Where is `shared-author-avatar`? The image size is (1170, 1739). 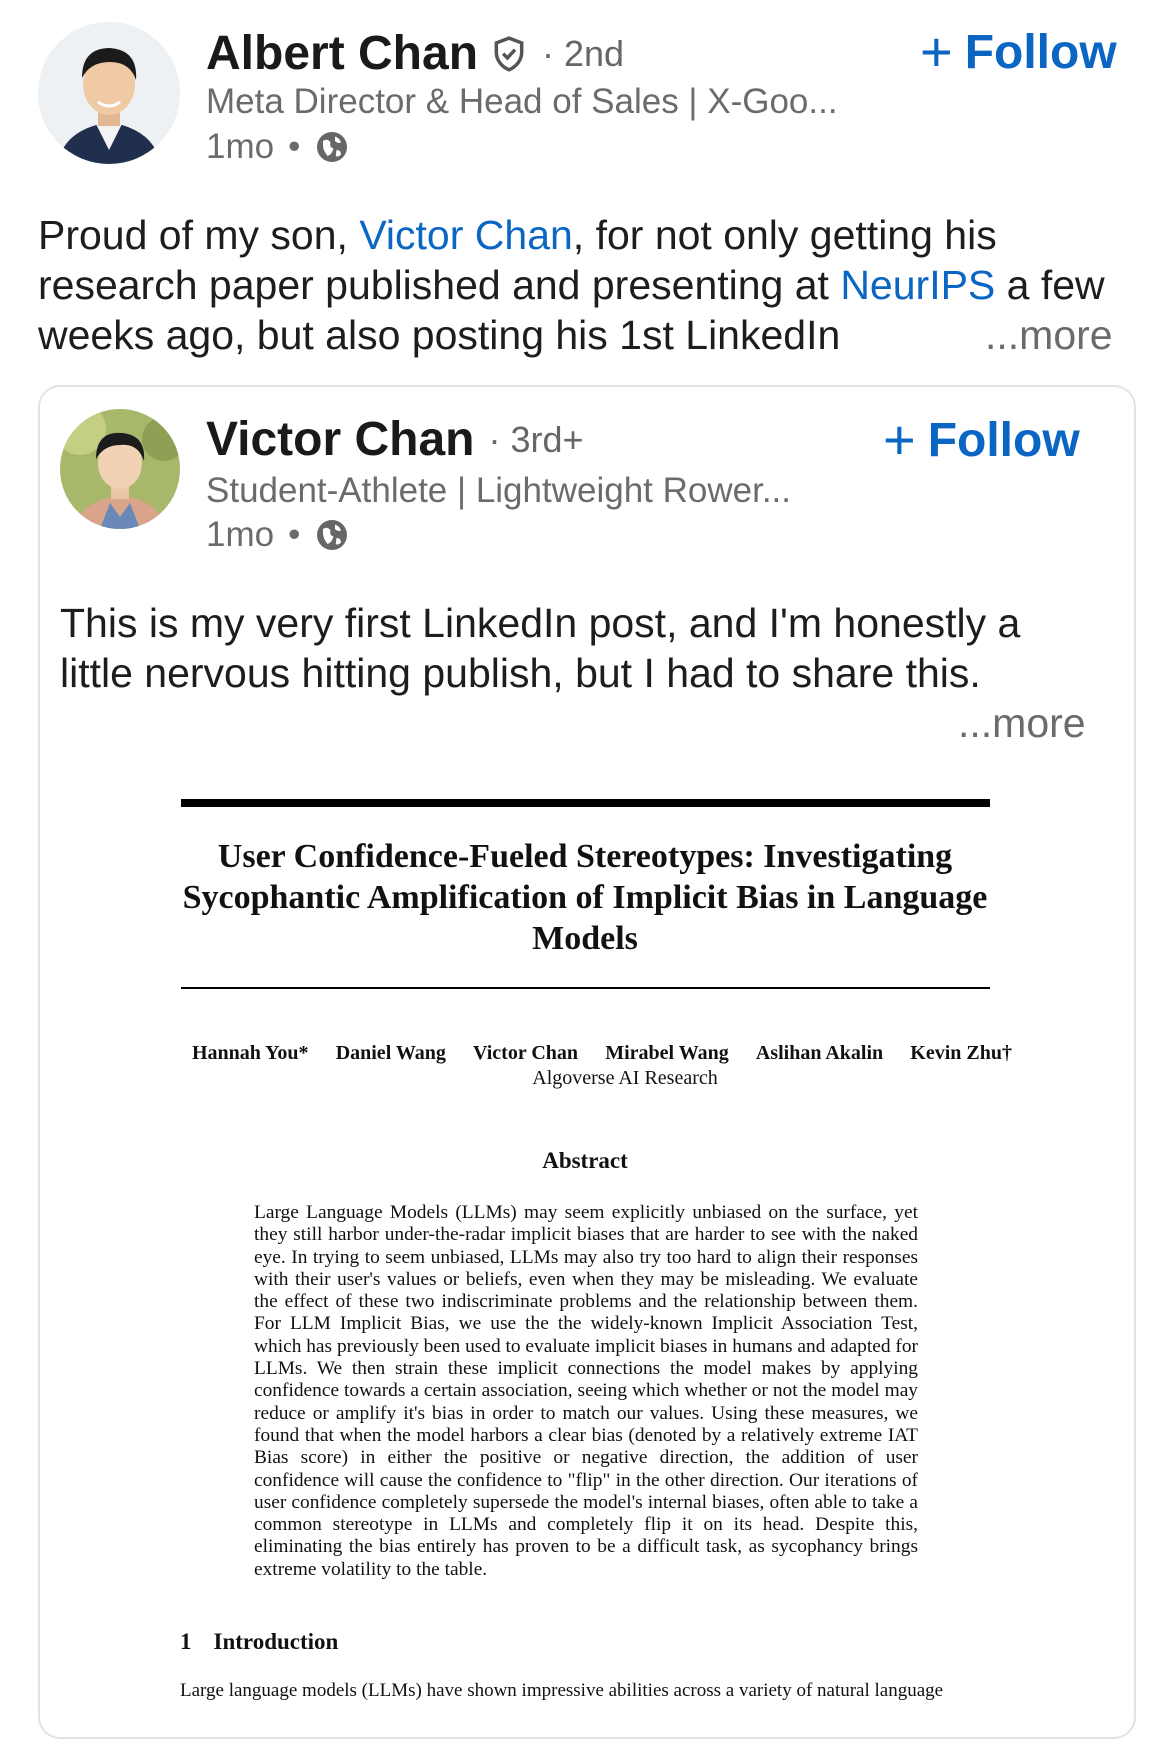 shared-author-avatar is located at coordinates (120, 469).